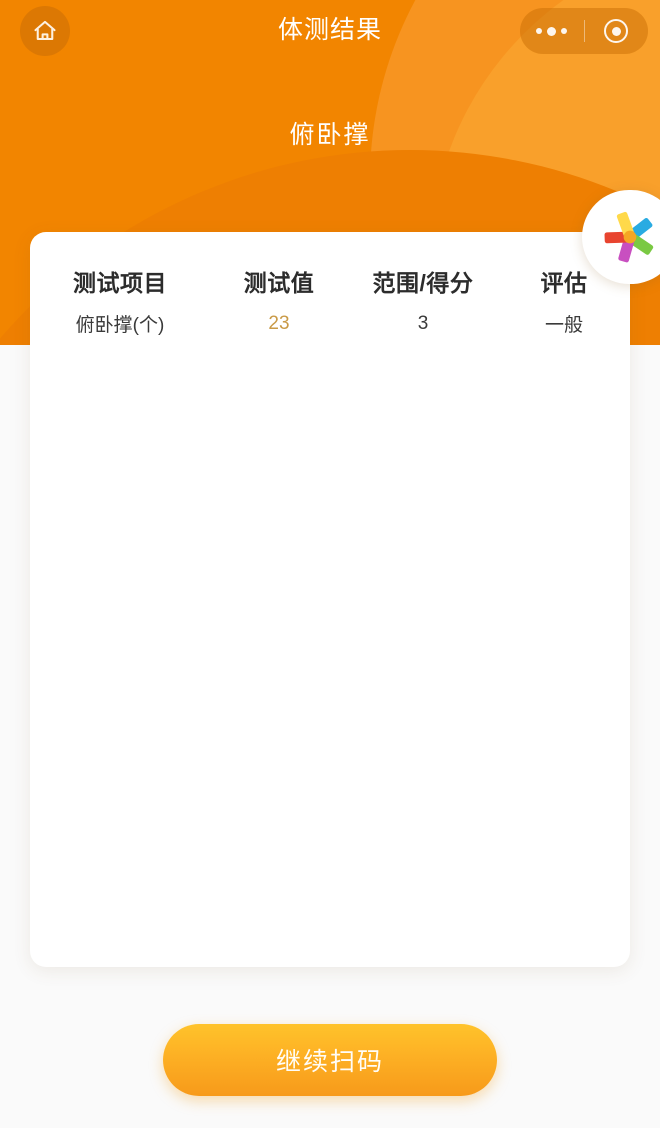  I want to click on more-dots-icon, so click(552, 31).